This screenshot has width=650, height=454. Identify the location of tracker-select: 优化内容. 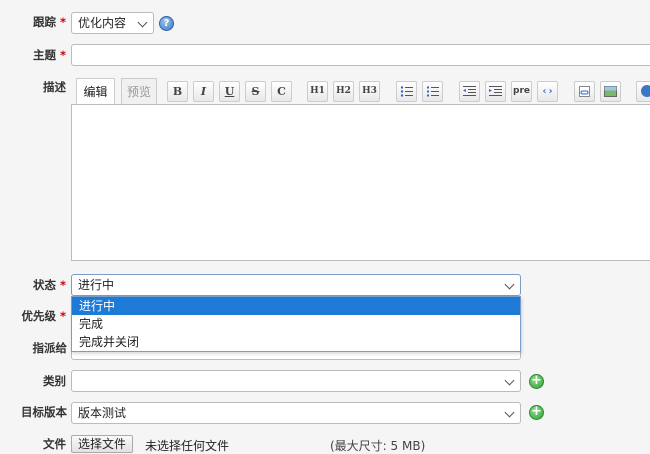
(112, 23).